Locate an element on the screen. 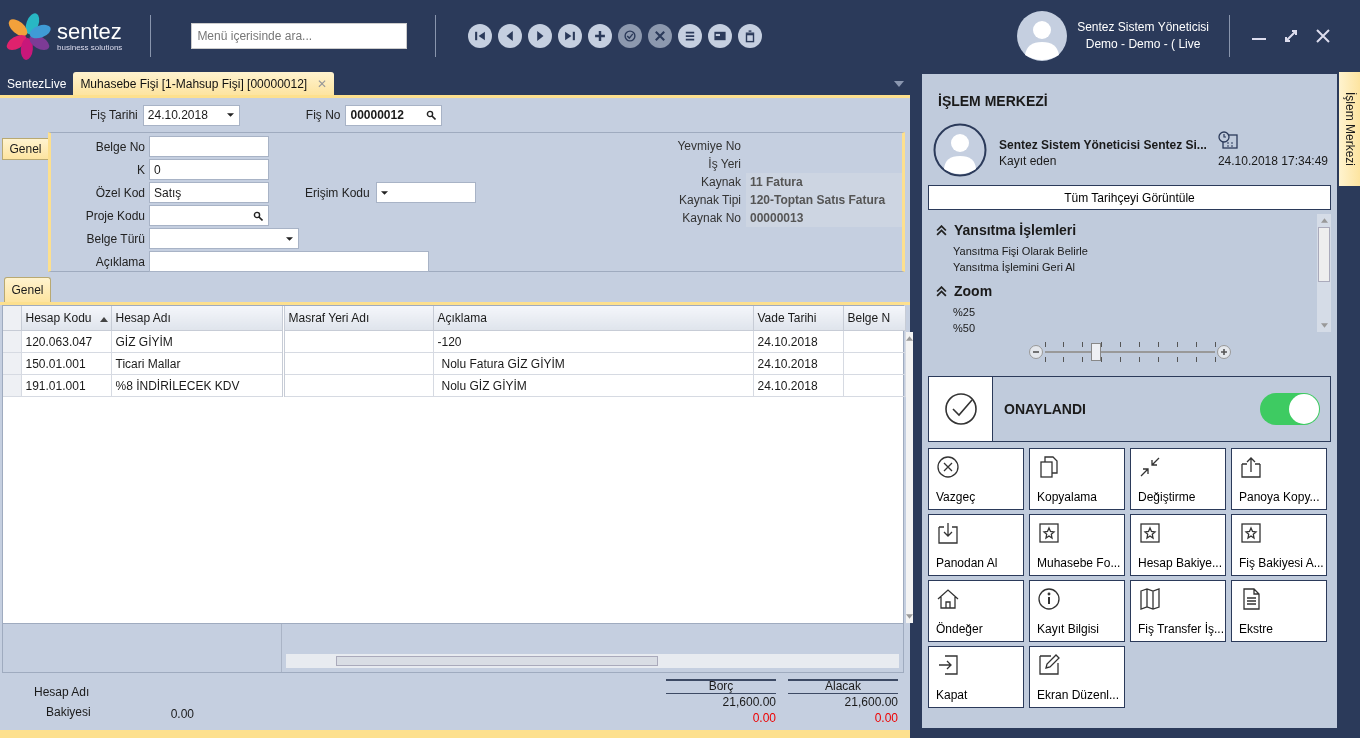 This screenshot has width=1360, height=738. field-label: K is located at coordinates (140, 169).